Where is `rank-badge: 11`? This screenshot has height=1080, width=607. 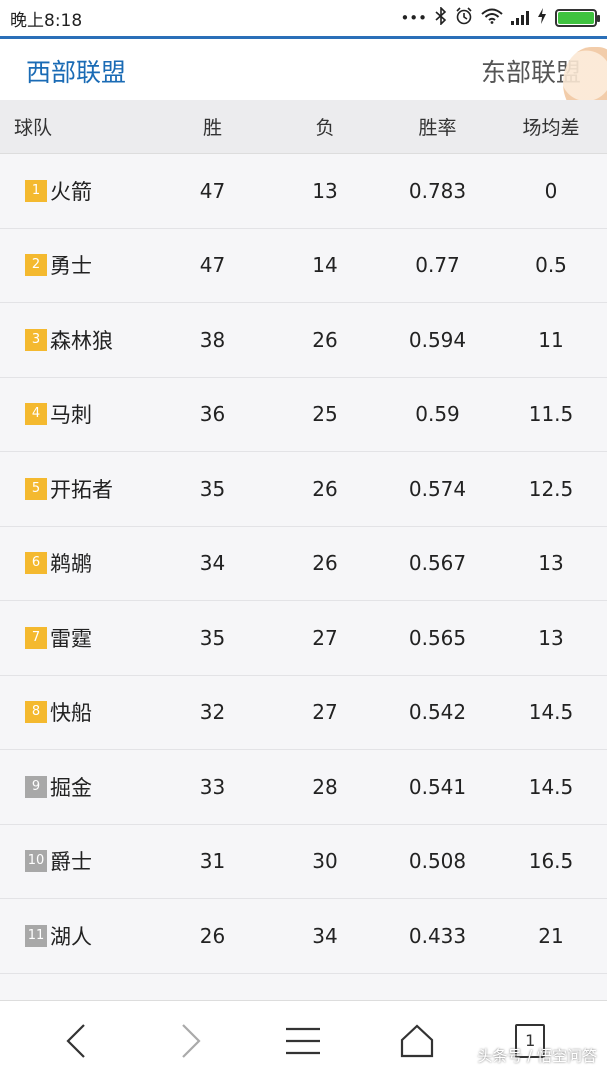 rank-badge: 11 is located at coordinates (36, 935).